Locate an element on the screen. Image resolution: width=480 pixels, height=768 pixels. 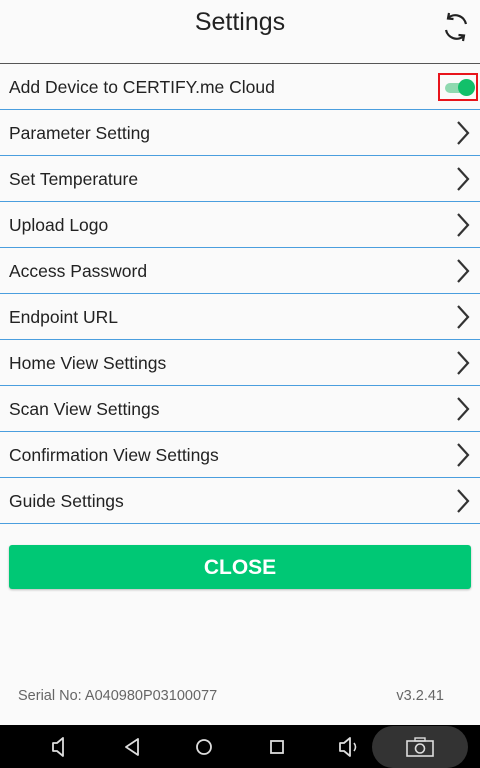
setting-row-guide: Guide Settings is located at coordinates (240, 501).